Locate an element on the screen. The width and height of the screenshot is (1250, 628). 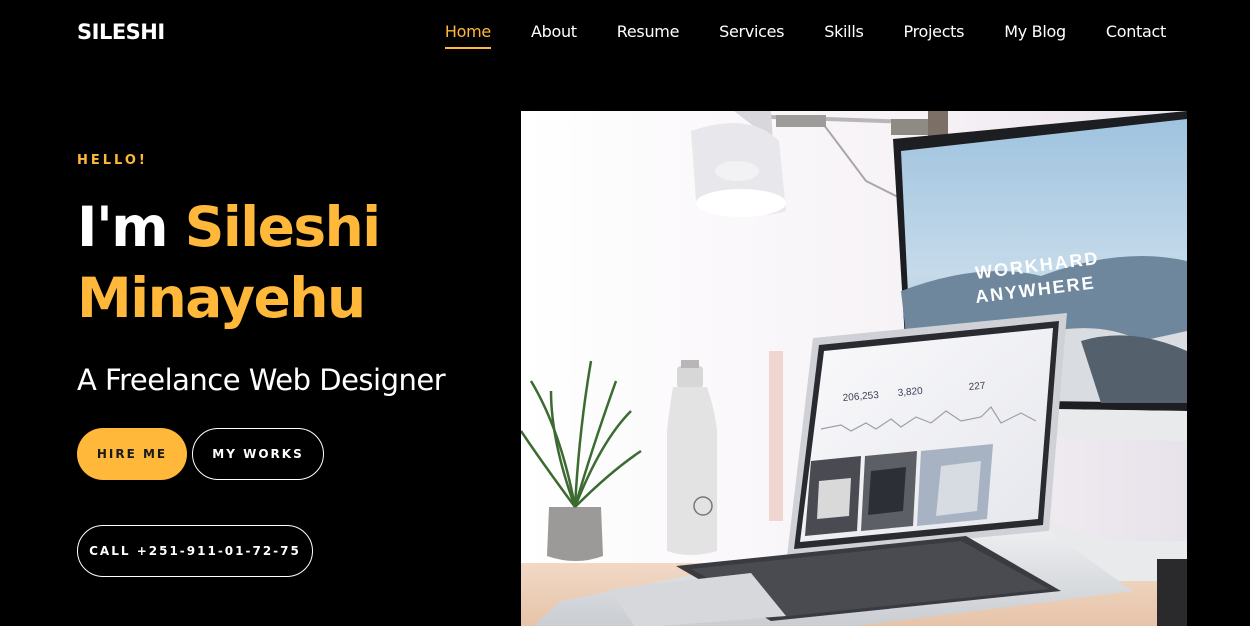
hire-me-button: HIRE ME is located at coordinates (132, 454).